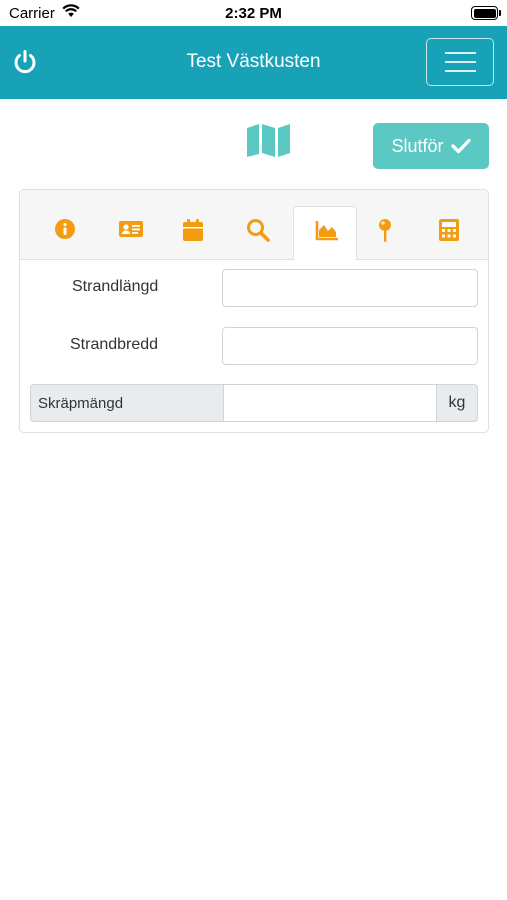  I want to click on info-circle-icon, so click(65, 229).